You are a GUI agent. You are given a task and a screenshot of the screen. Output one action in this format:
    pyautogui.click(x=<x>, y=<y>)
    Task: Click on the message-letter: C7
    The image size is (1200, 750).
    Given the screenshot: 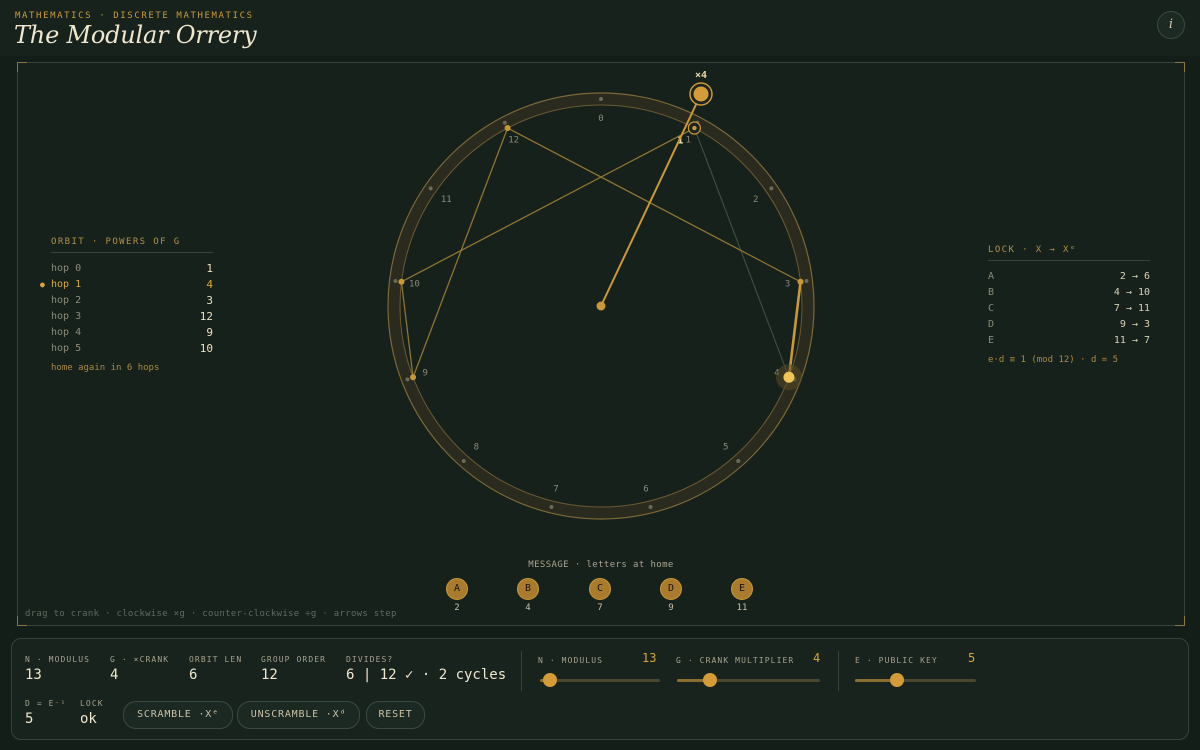 What is the action you would take?
    pyautogui.click(x=600, y=595)
    